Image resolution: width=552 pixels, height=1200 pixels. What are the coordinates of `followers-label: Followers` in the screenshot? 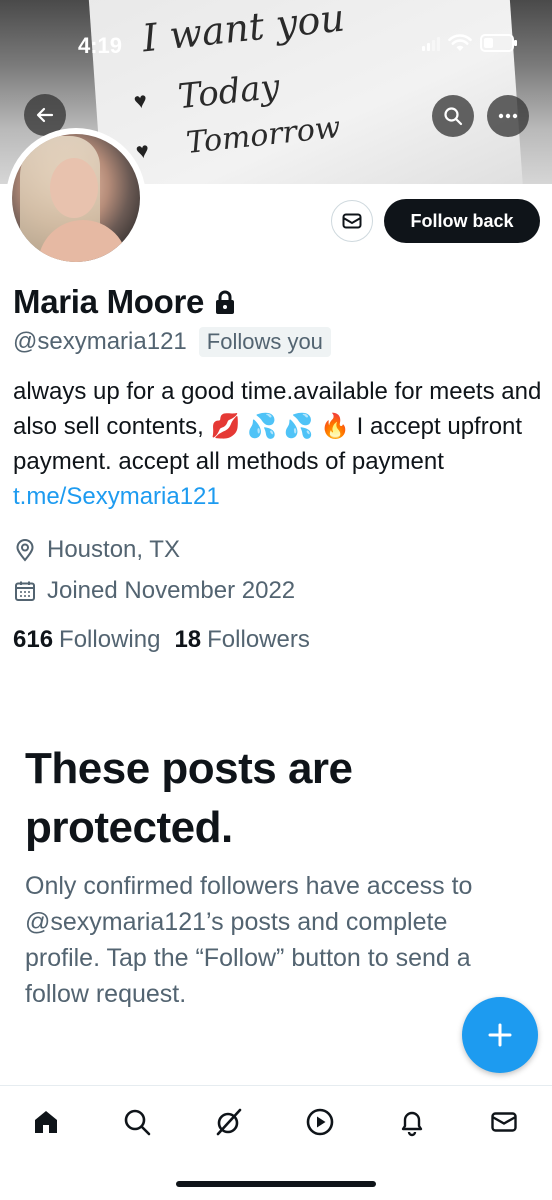 It's located at (258, 639).